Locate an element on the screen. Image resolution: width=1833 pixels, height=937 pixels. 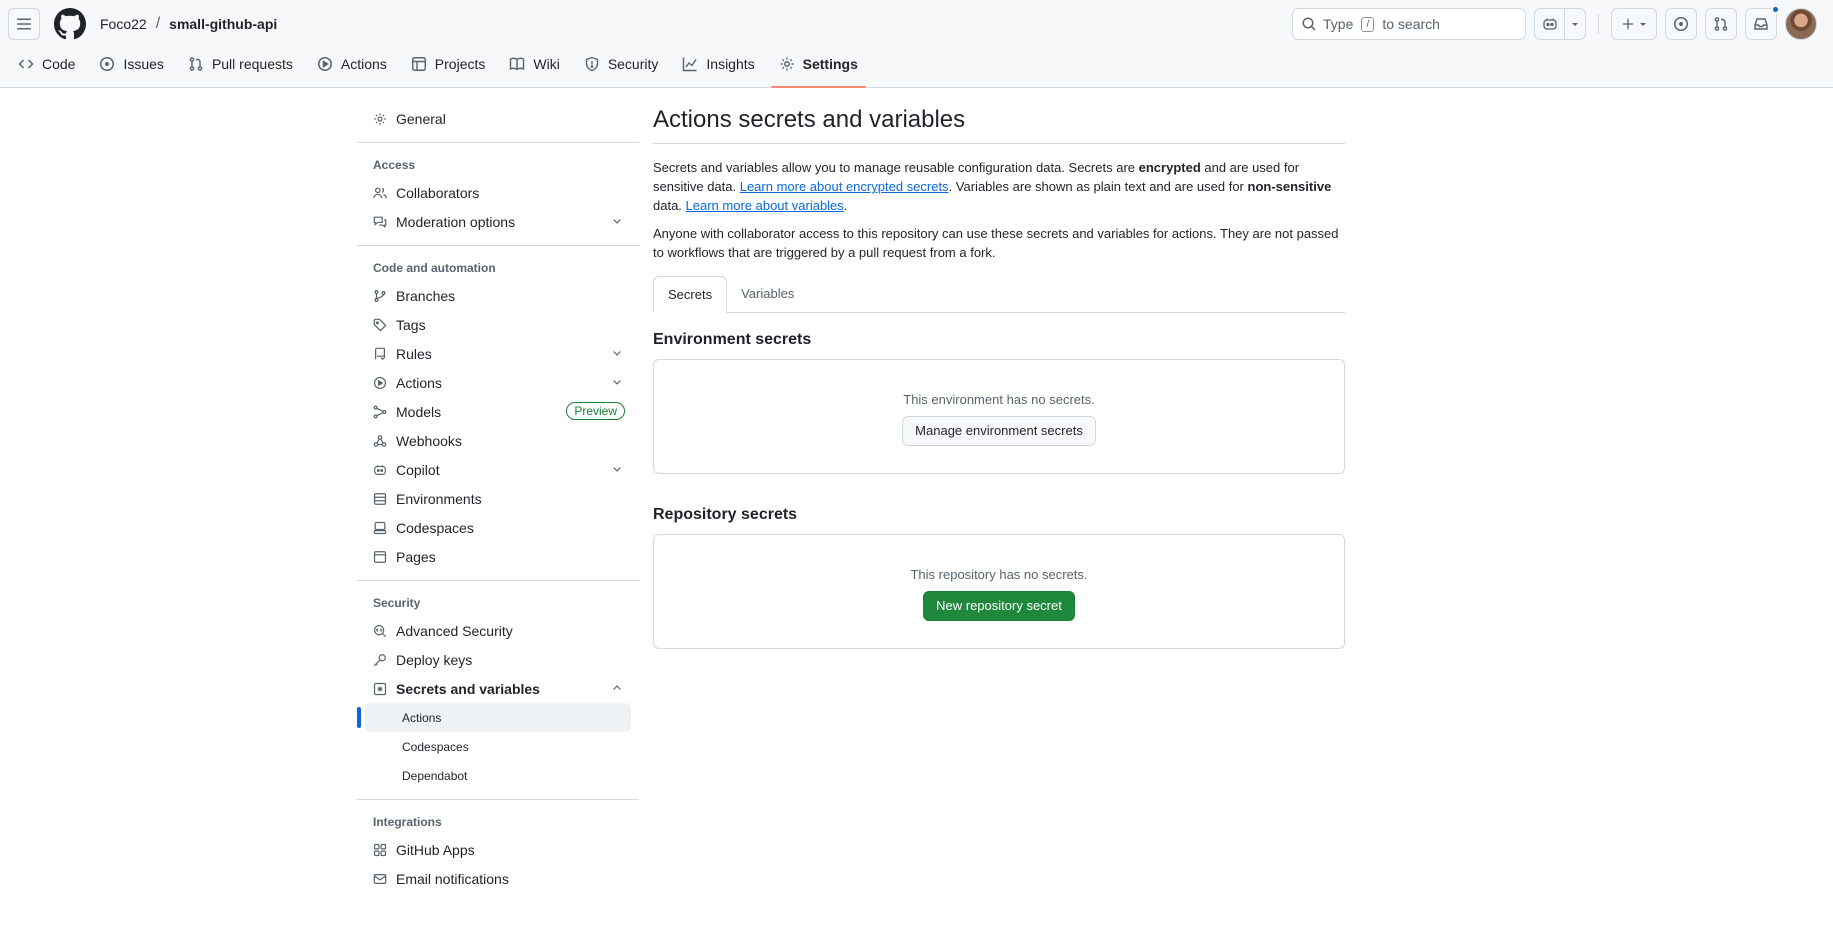
sidebar-subitem-codespaces: Codespaces is located at coordinates (498, 746).